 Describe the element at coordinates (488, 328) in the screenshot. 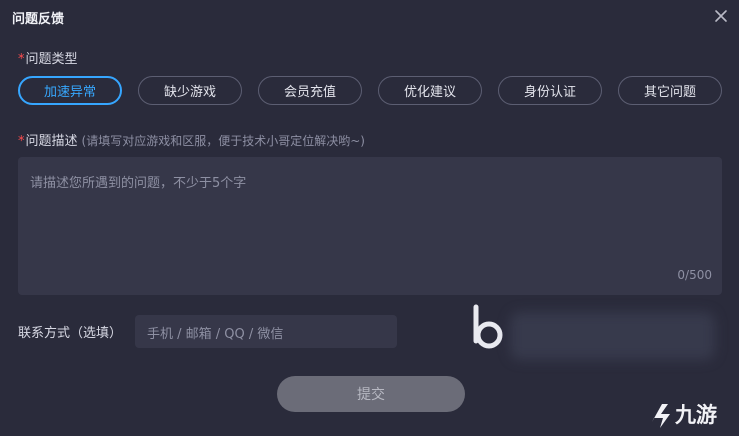

I see `watermark-logo-icon` at that location.